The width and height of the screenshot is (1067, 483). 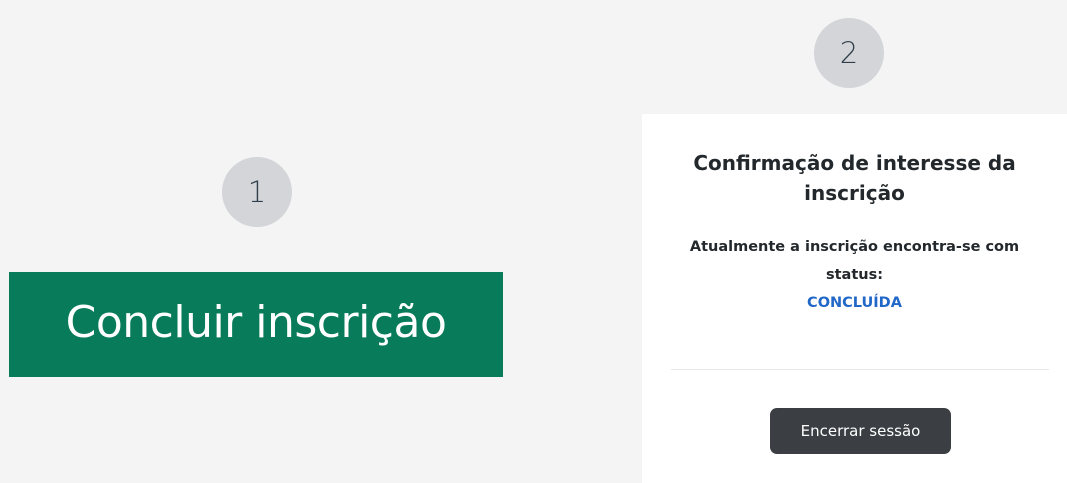 What do you see at coordinates (854, 303) in the screenshot?
I see `status-value: CONCLUÍDA` at bounding box center [854, 303].